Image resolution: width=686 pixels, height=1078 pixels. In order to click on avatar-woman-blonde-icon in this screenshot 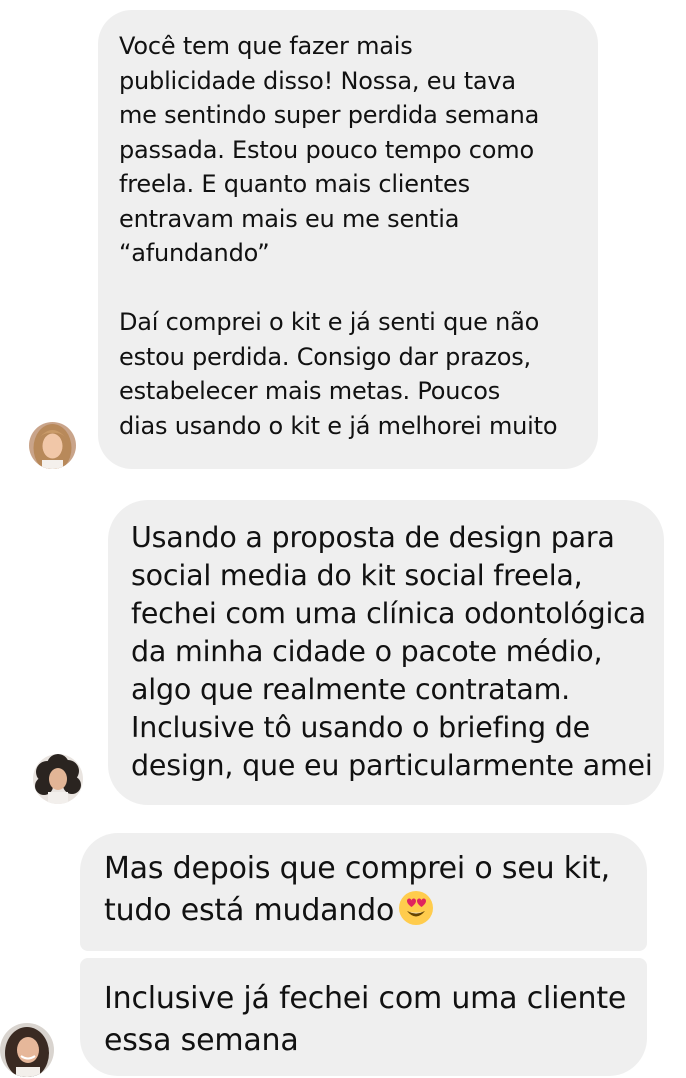, I will do `click(52, 445)`.